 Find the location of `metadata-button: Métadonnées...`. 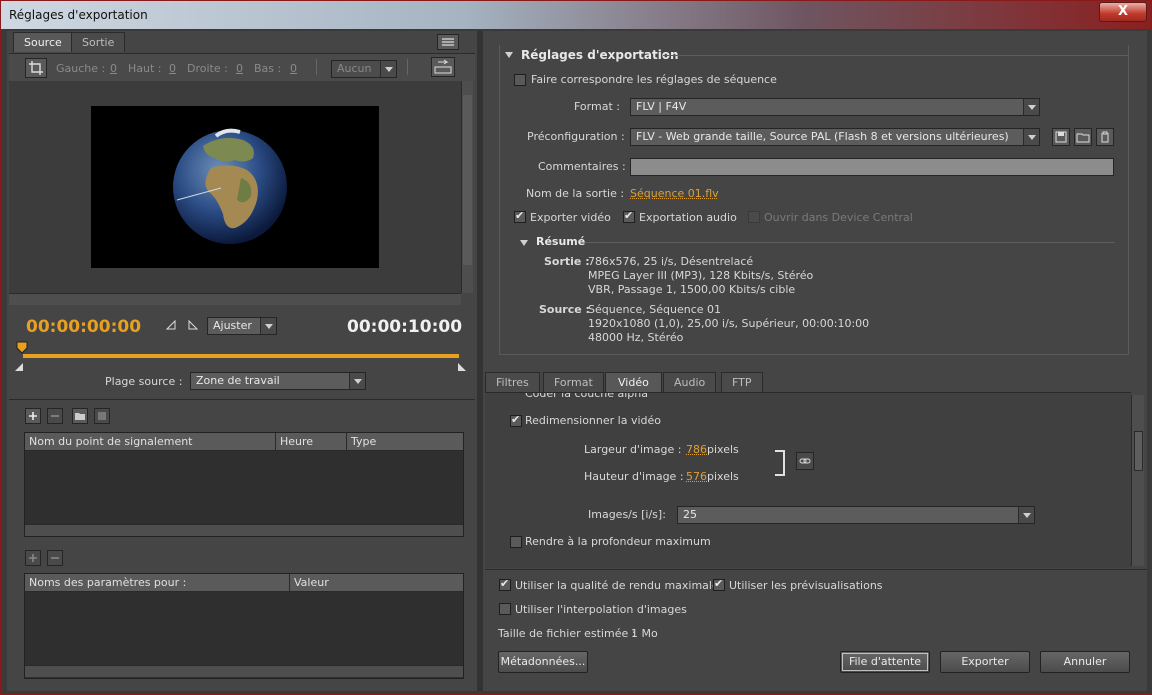

metadata-button: Métadonnées... is located at coordinates (543, 662).